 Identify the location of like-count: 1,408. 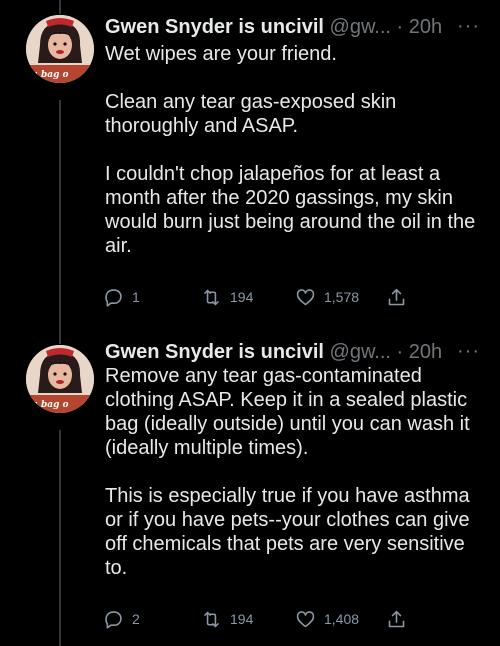
(342, 619).